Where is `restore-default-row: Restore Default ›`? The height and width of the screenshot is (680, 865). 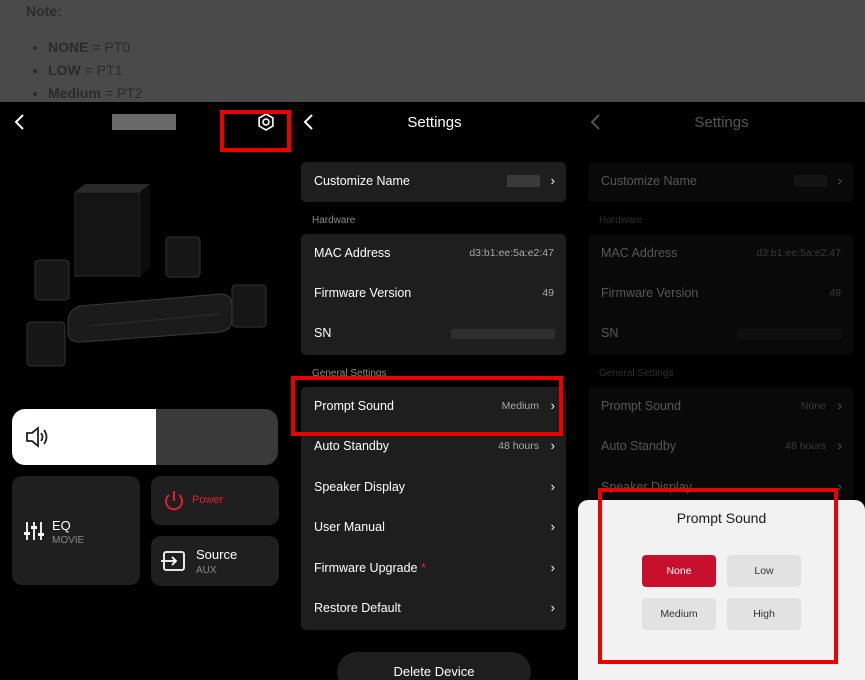 restore-default-row: Restore Default › is located at coordinates (433, 609).